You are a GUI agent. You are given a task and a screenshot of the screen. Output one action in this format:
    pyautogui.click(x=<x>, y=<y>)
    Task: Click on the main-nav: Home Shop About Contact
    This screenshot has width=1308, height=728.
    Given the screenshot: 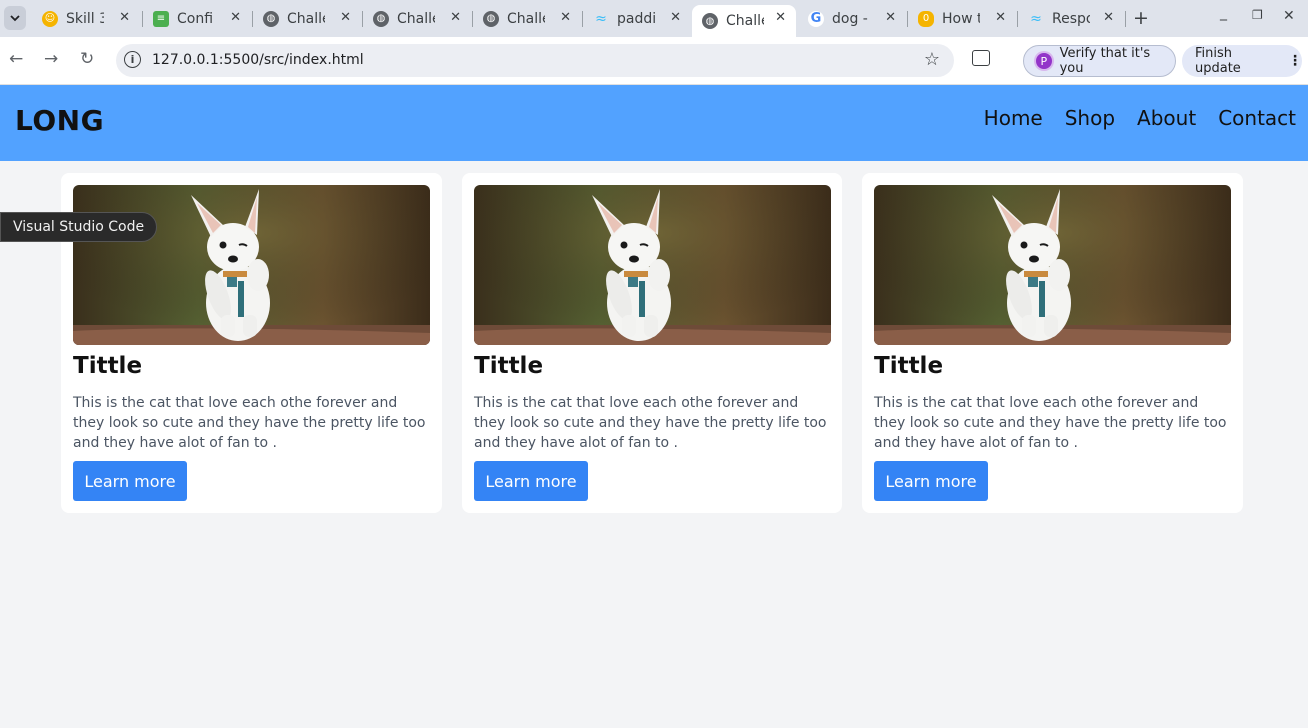 What is the action you would take?
    pyautogui.click(x=1146, y=118)
    